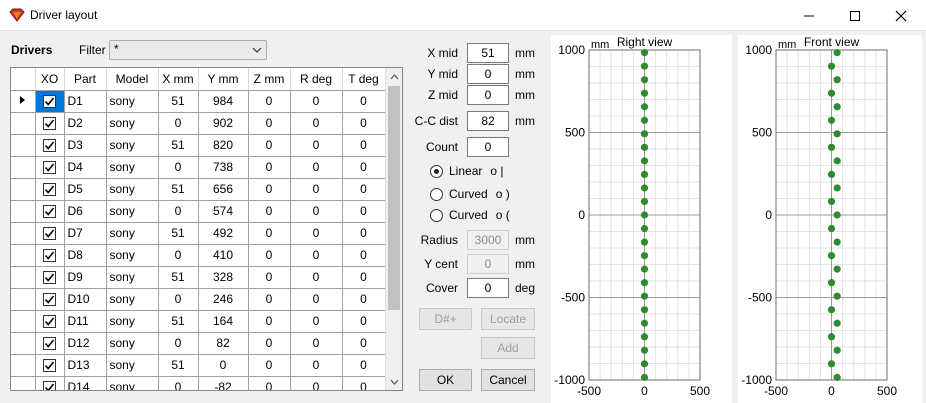  I want to click on table-row: D8 sony 0 410 0 0 0, so click(198, 255).